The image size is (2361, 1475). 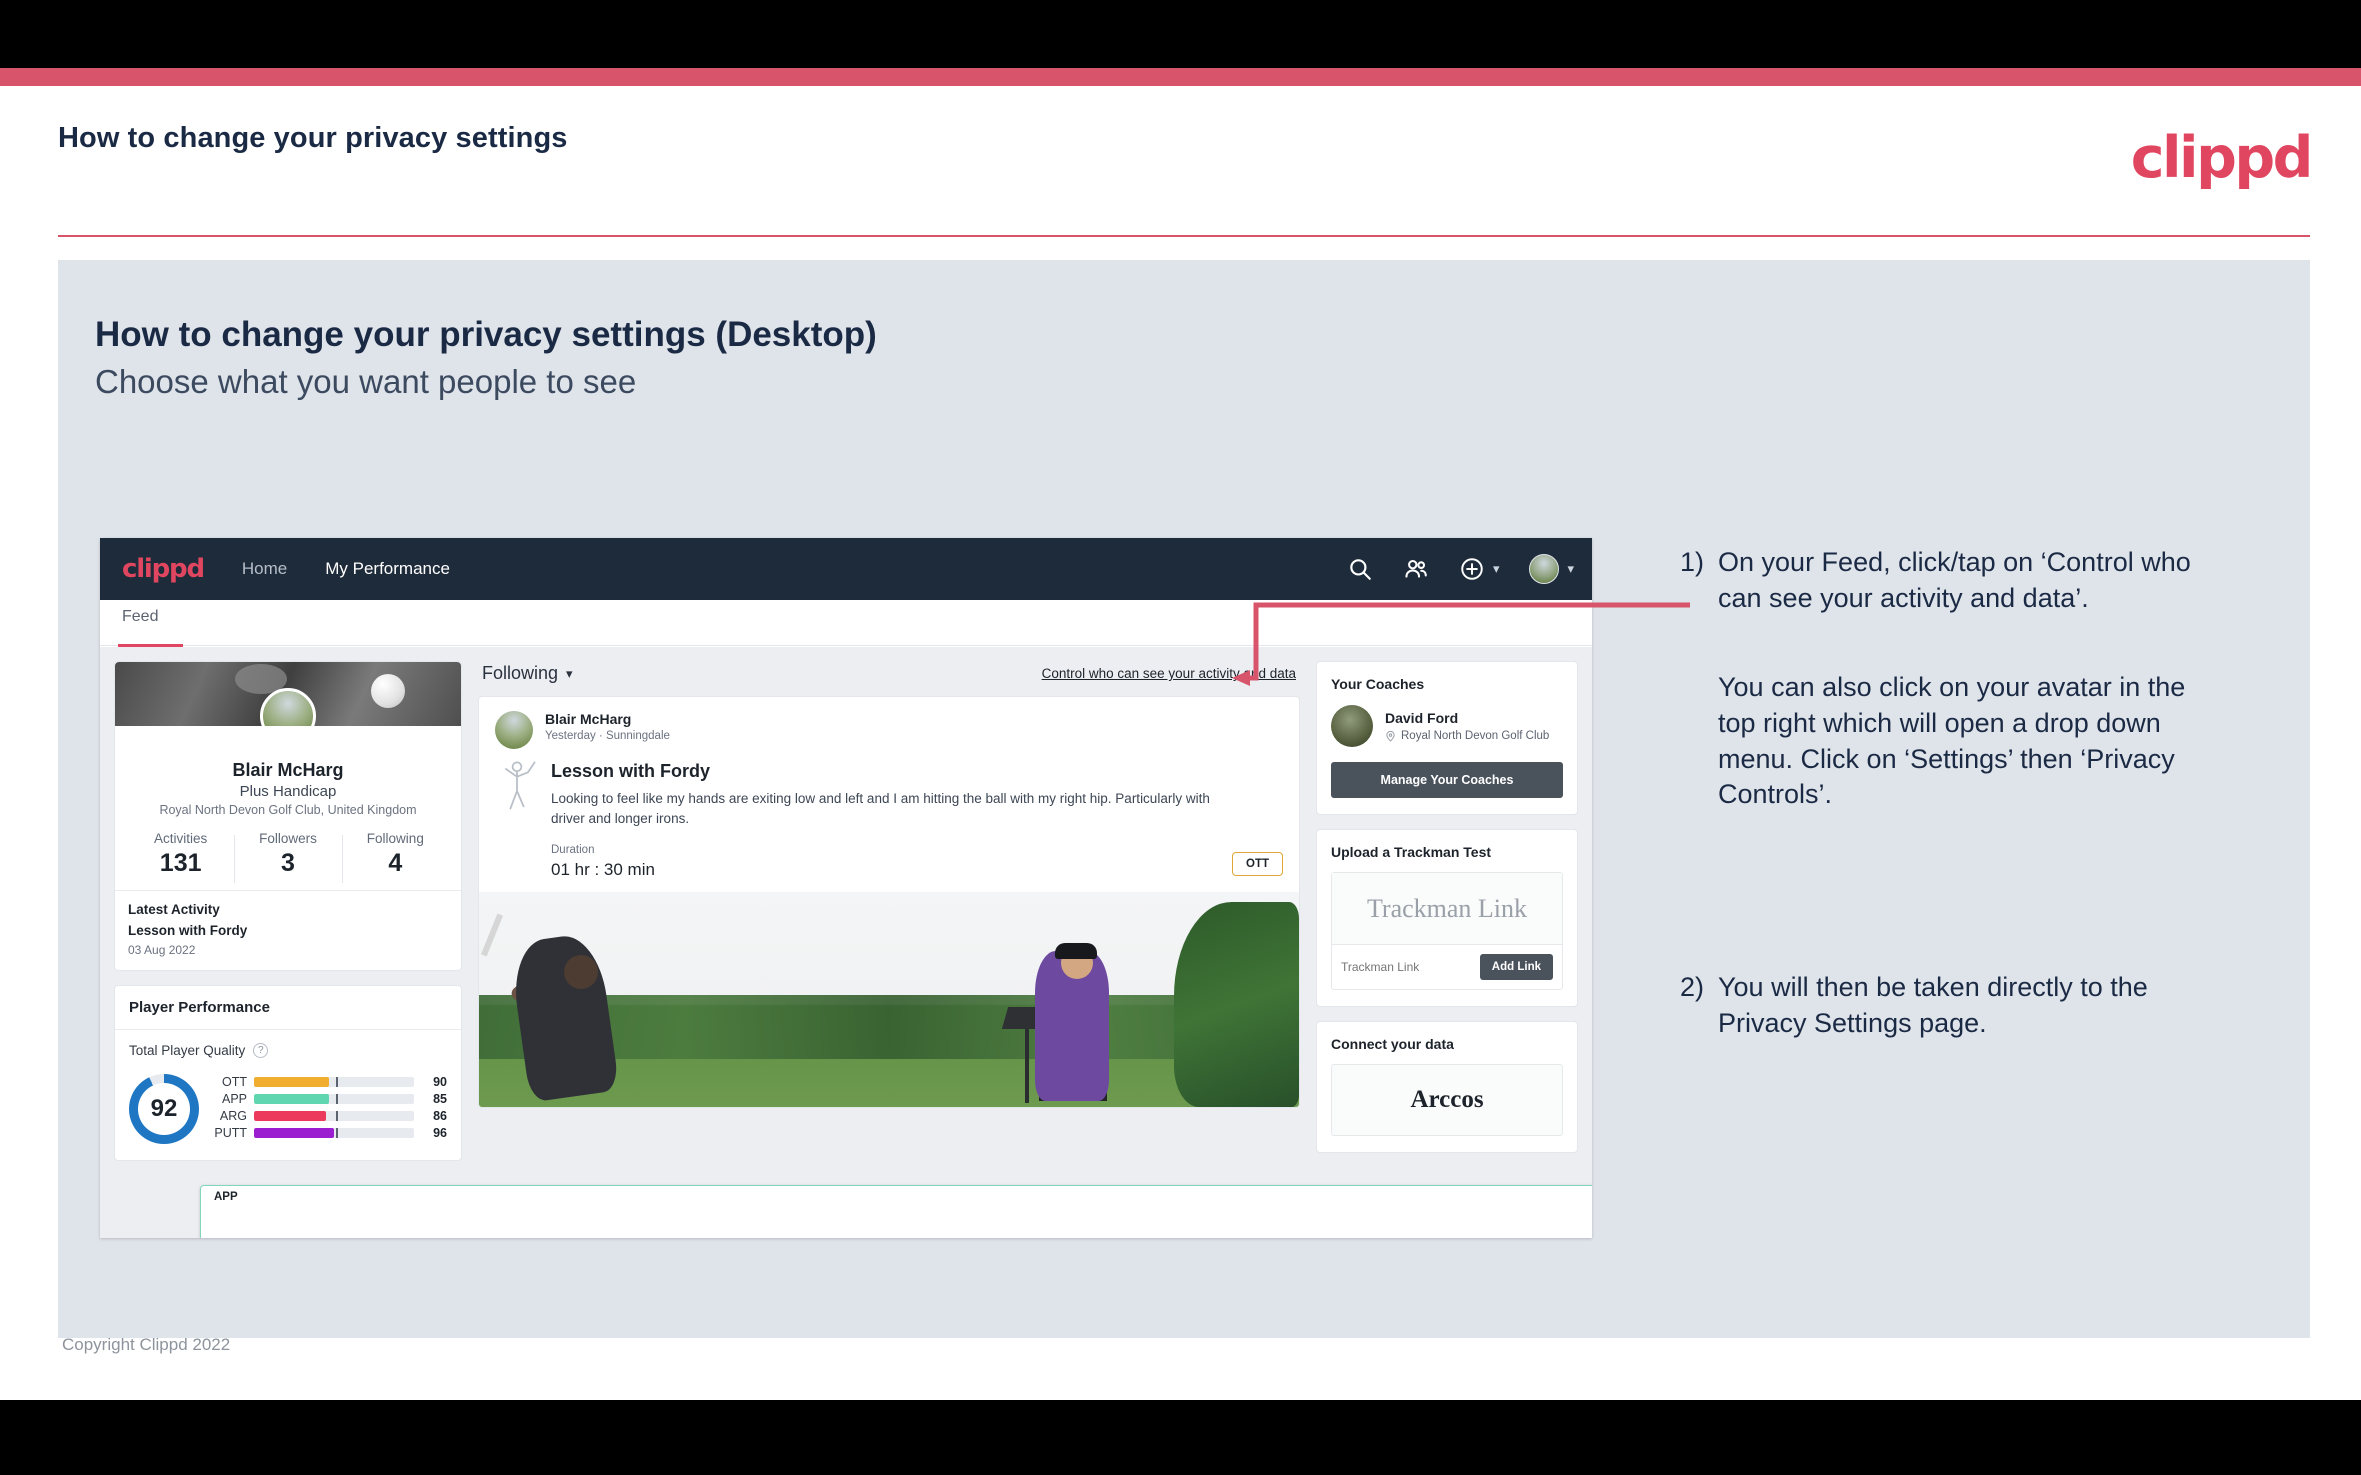 I want to click on navbar-actions: ▾ ▾, so click(x=1460, y=569).